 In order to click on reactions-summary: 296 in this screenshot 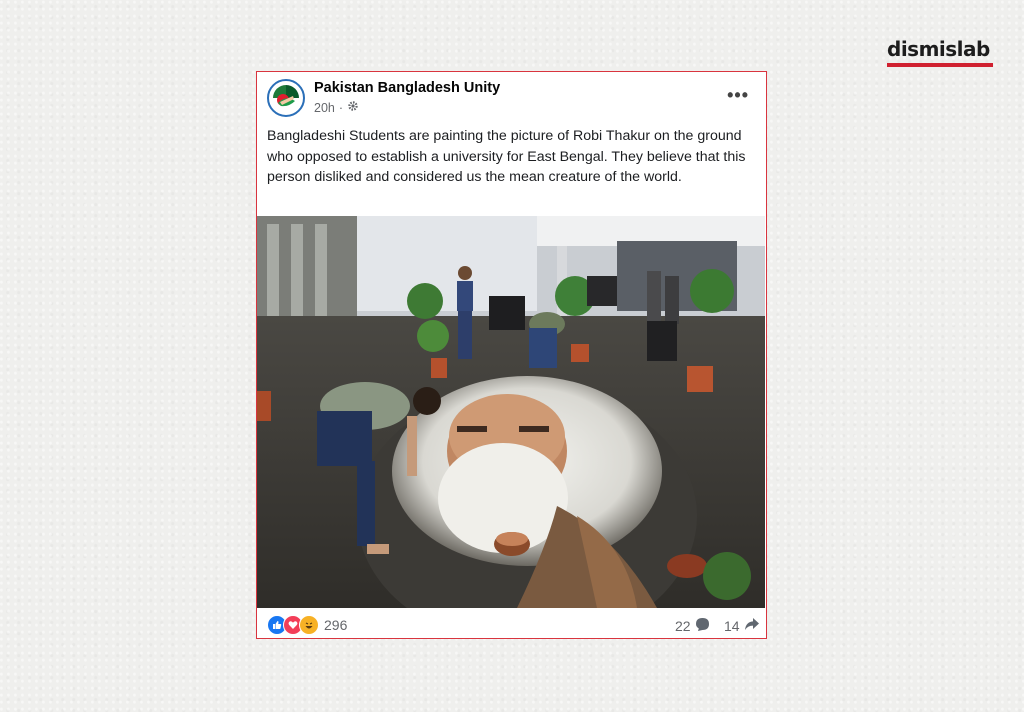, I will do `click(307, 625)`.